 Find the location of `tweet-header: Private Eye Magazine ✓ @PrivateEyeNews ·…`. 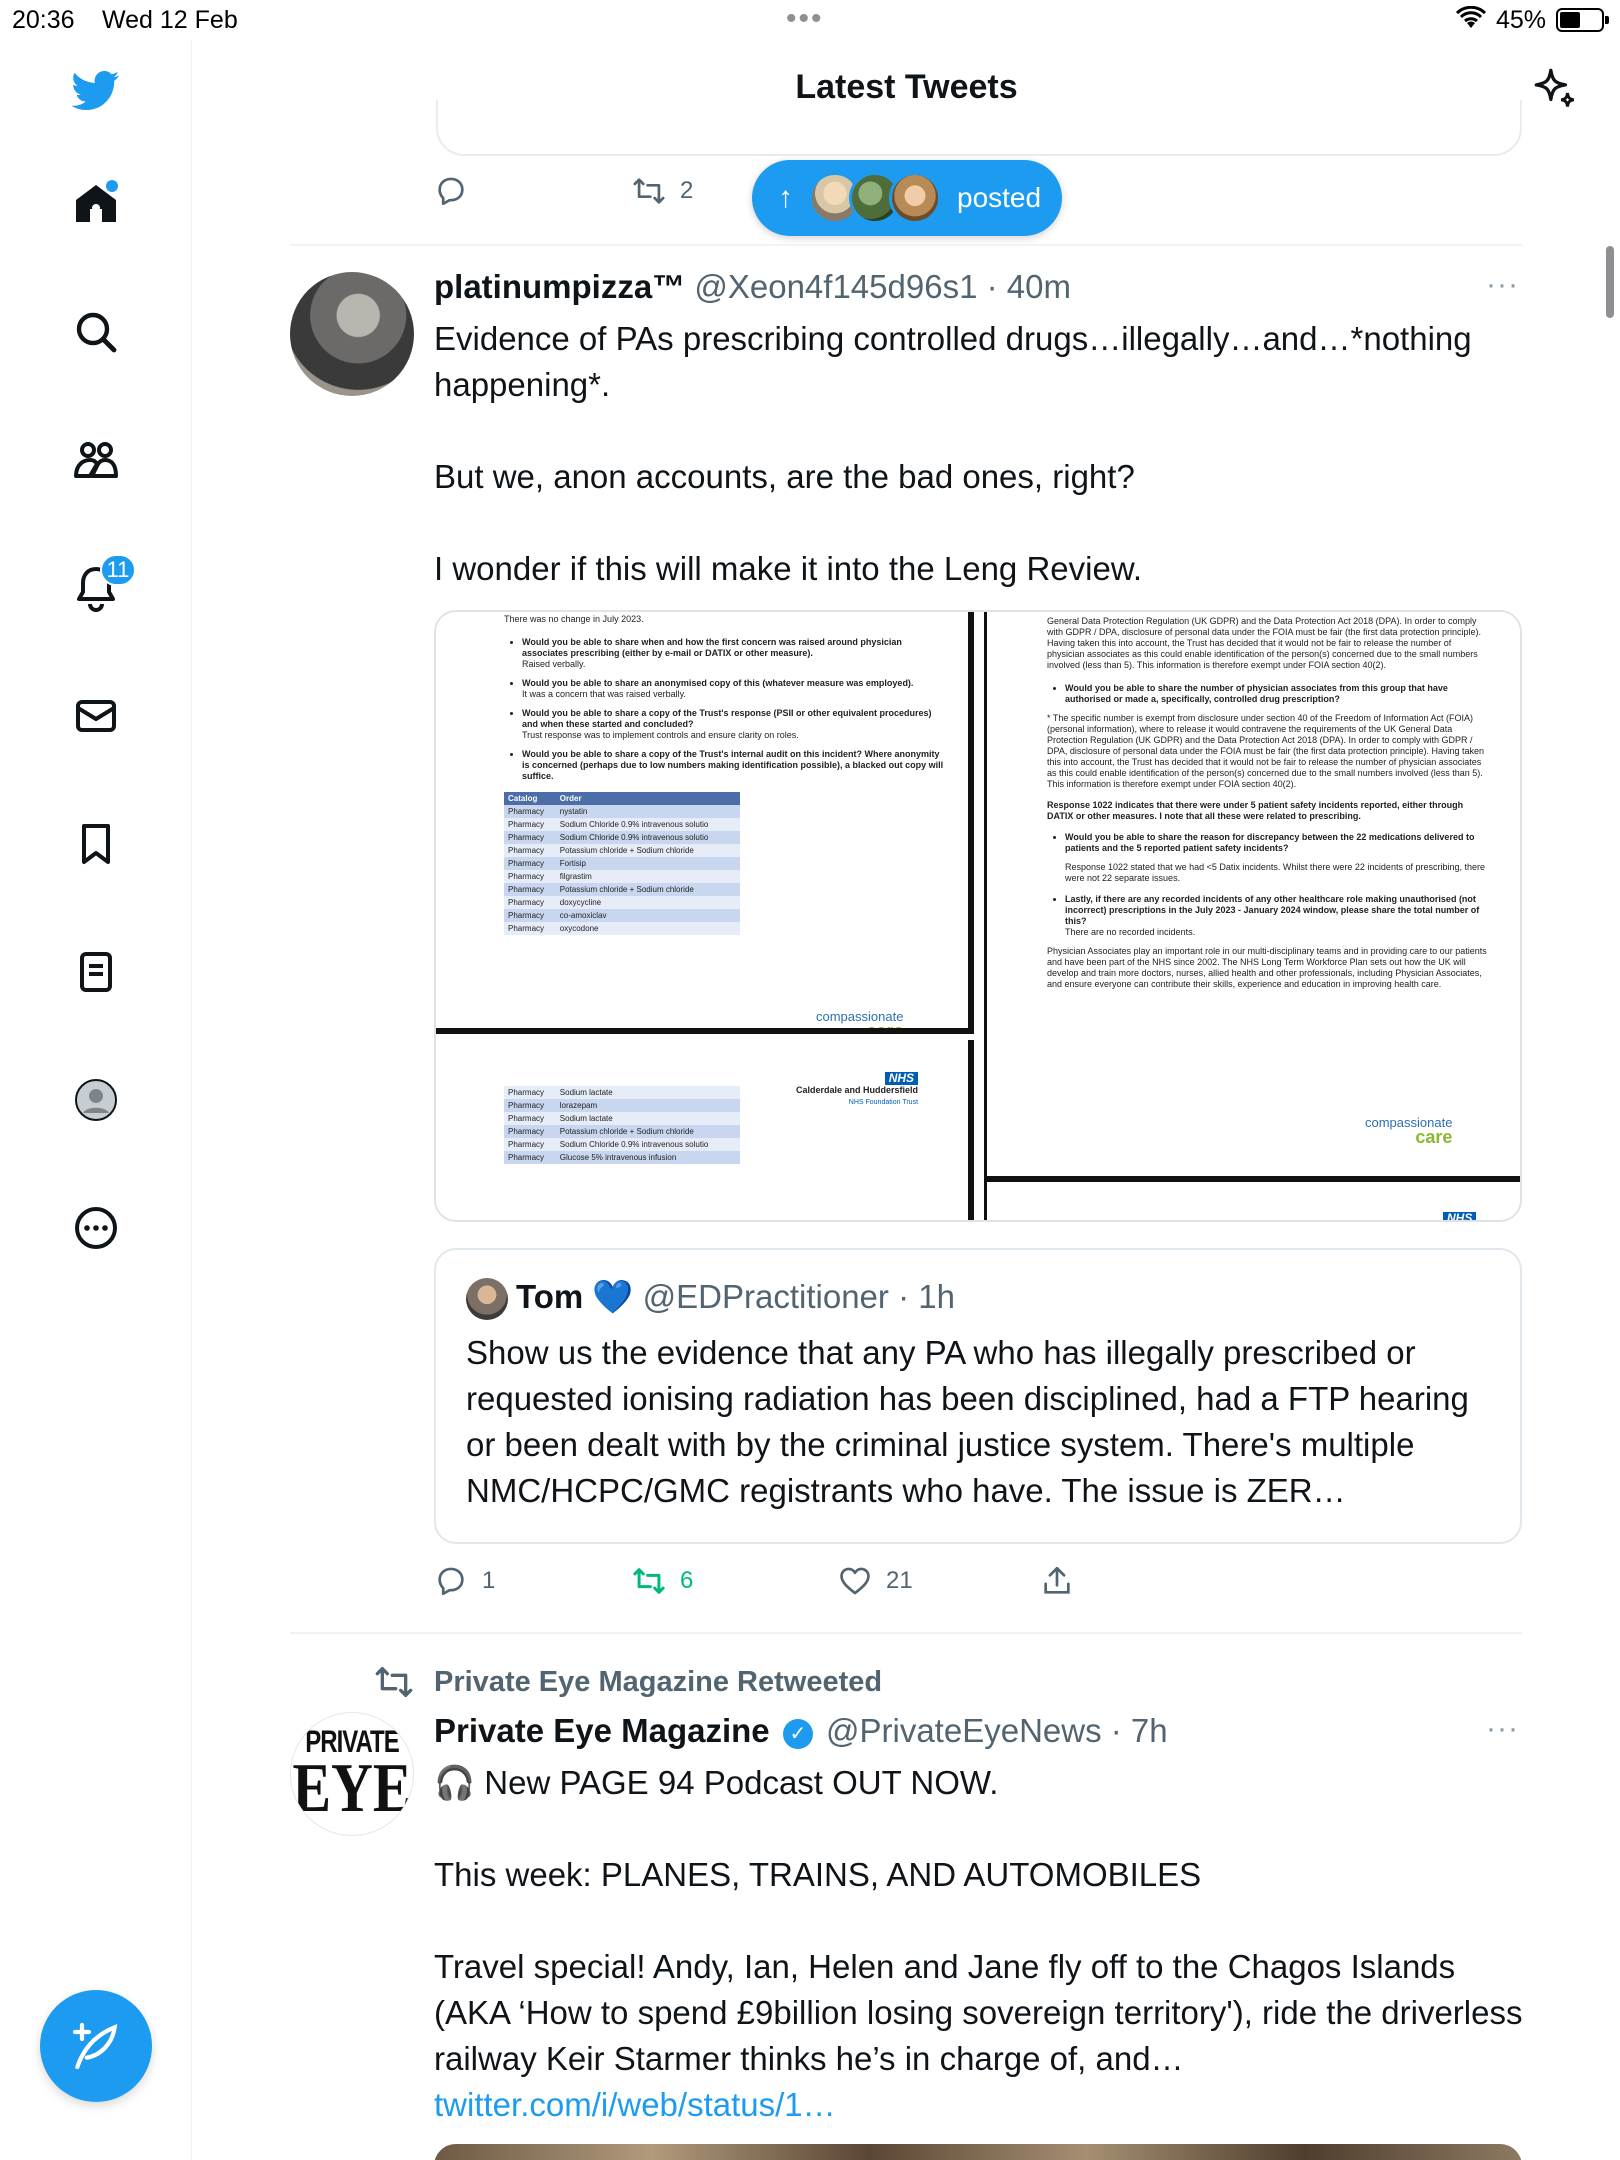

tweet-header: Private Eye Magazine ✓ @PrivateEyeNews ·… is located at coordinates (801, 1731).